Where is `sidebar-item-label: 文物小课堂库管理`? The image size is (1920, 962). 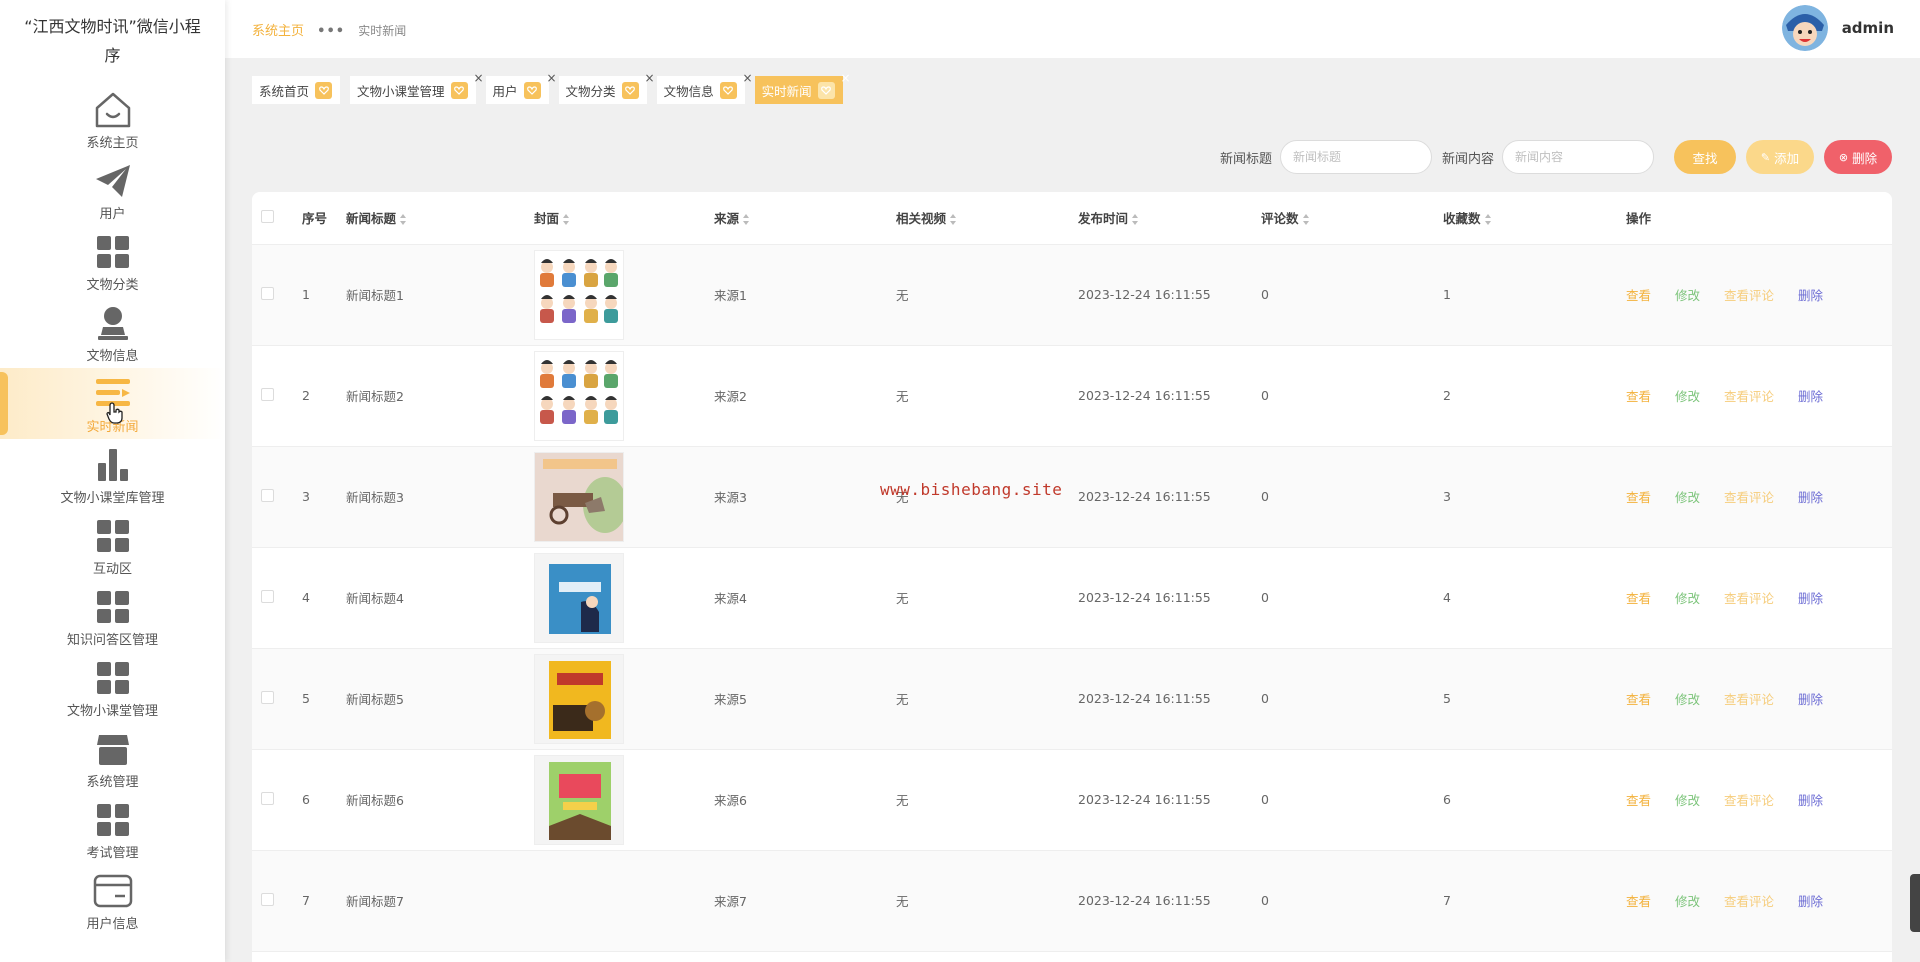
sidebar-item-label: 文物小课堂库管理 is located at coordinates (112, 498).